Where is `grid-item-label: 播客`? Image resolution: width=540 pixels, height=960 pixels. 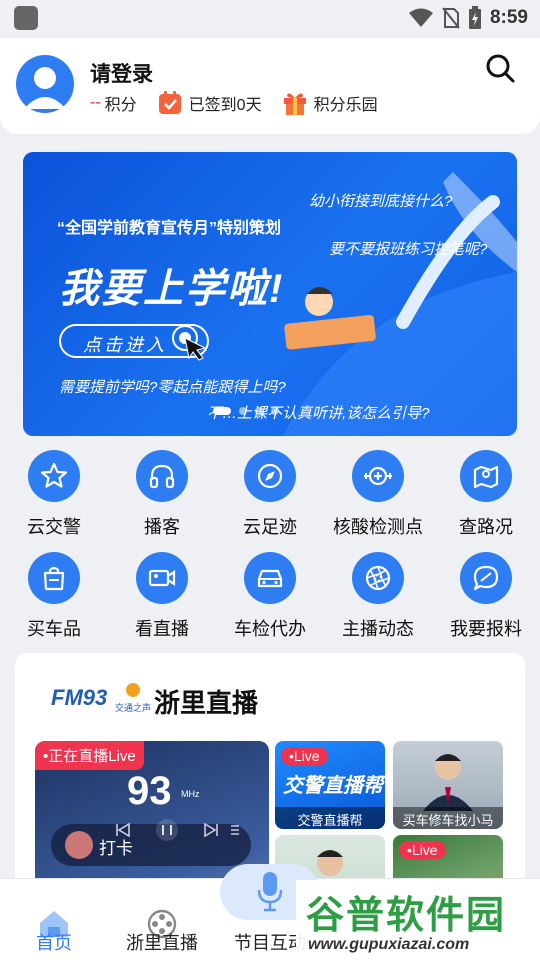 grid-item-label: 播客 is located at coordinates (162, 527).